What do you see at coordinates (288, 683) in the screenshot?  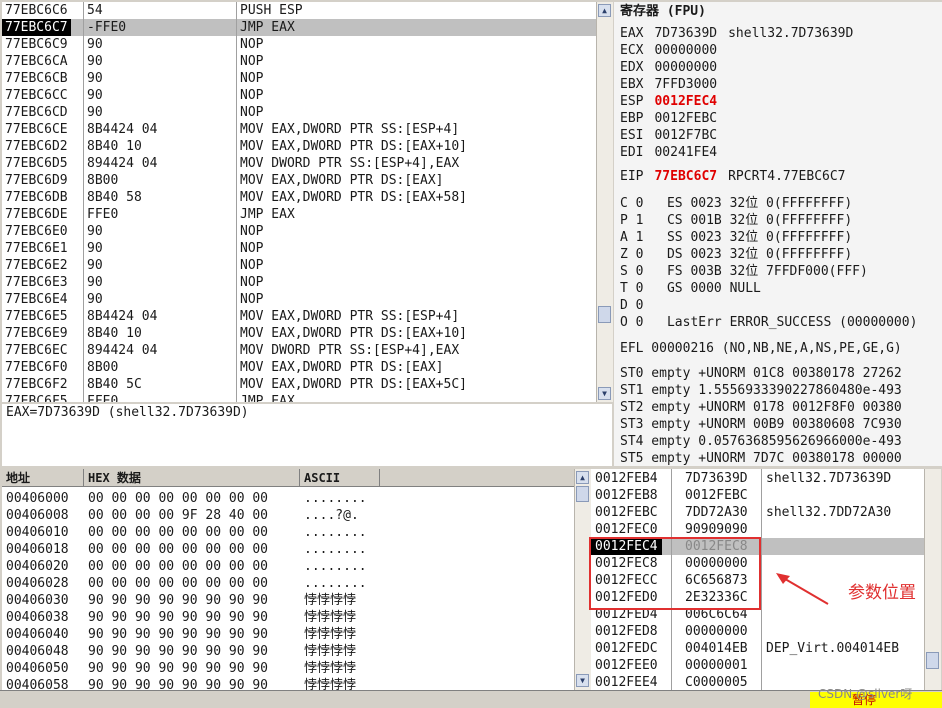 I see `dump-row: 00406058 90 90 90 90 90 90 90 90 悖悖悖悖` at bounding box center [288, 683].